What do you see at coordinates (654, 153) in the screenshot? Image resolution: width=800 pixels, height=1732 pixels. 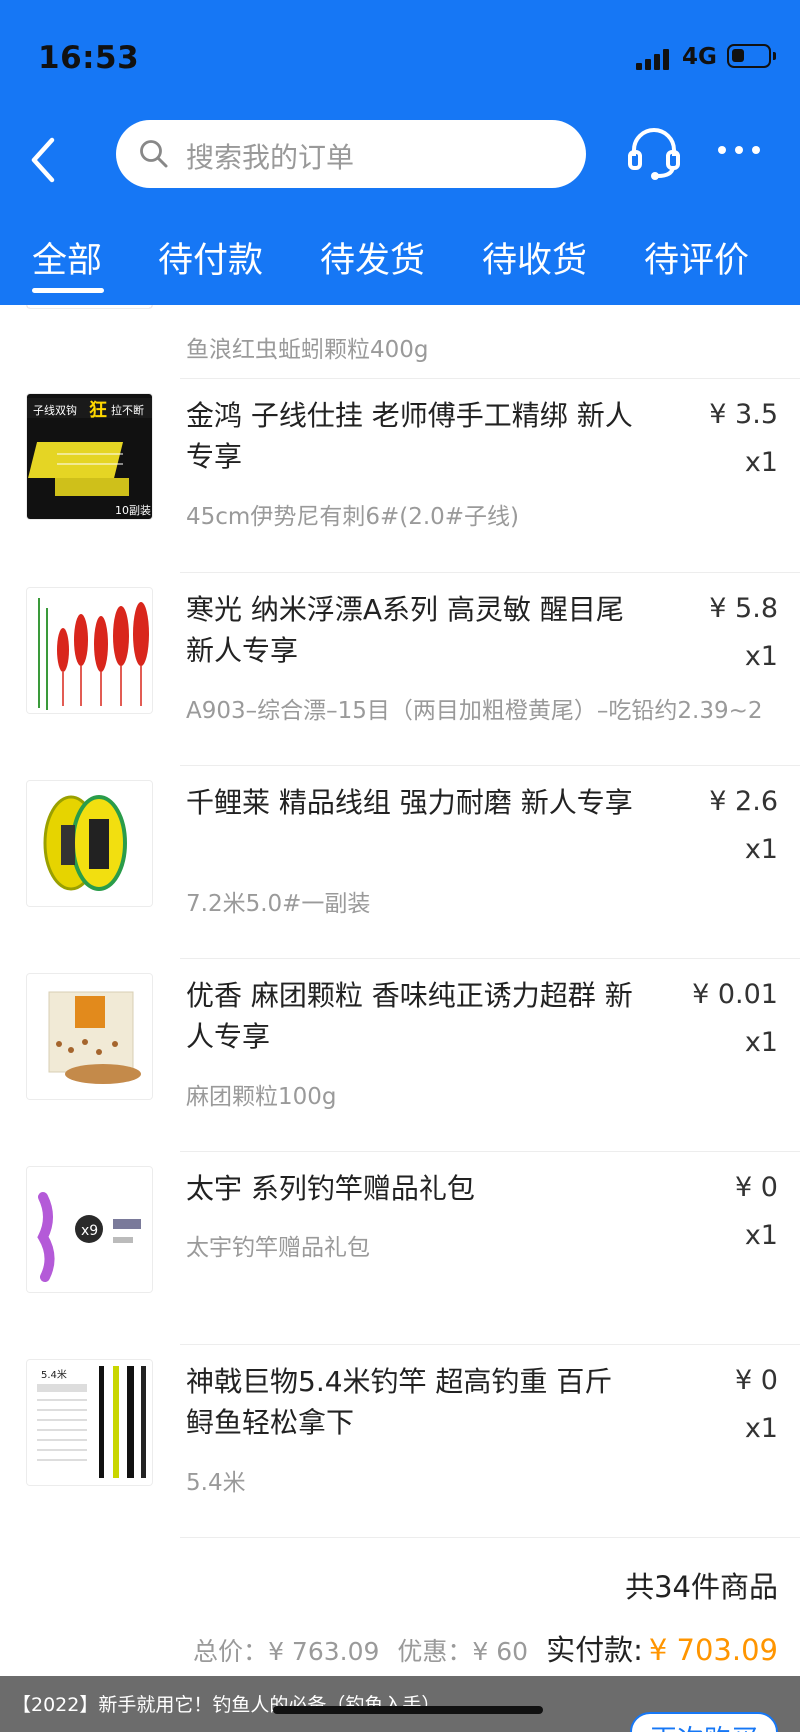 I see `customer-service-icon` at bounding box center [654, 153].